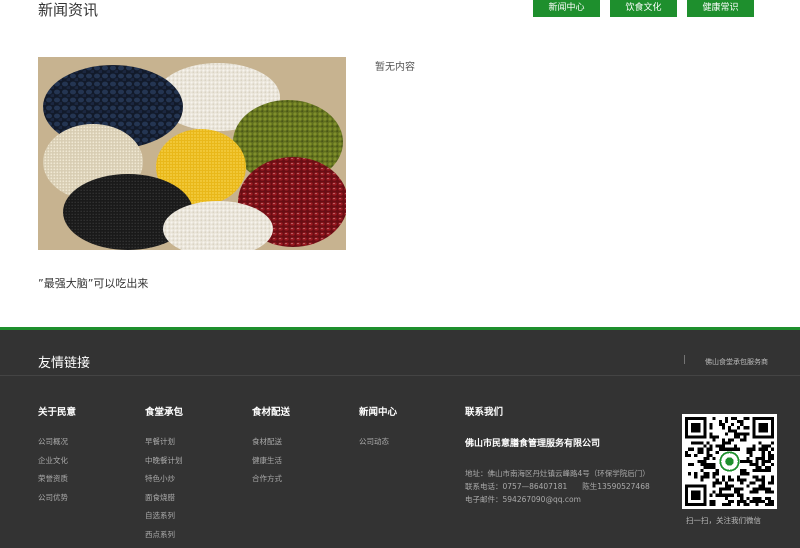 This screenshot has height=548, width=800. I want to click on qr-caption: 扫一扫，关注我们微信, so click(723, 520).